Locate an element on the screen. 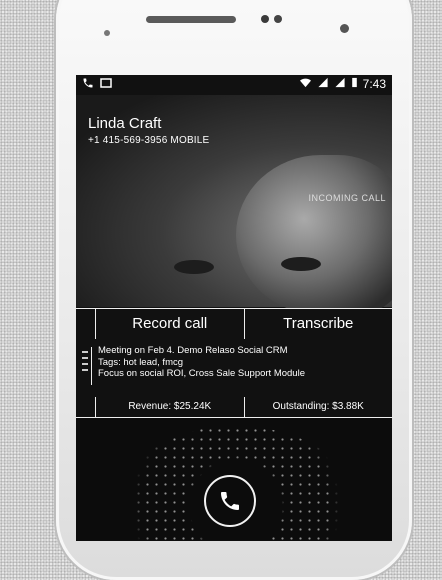 Image resolution: width=442 pixels, height=580 pixels. caller-number: +1 415-569-3956 MOBILE is located at coordinates (149, 140).